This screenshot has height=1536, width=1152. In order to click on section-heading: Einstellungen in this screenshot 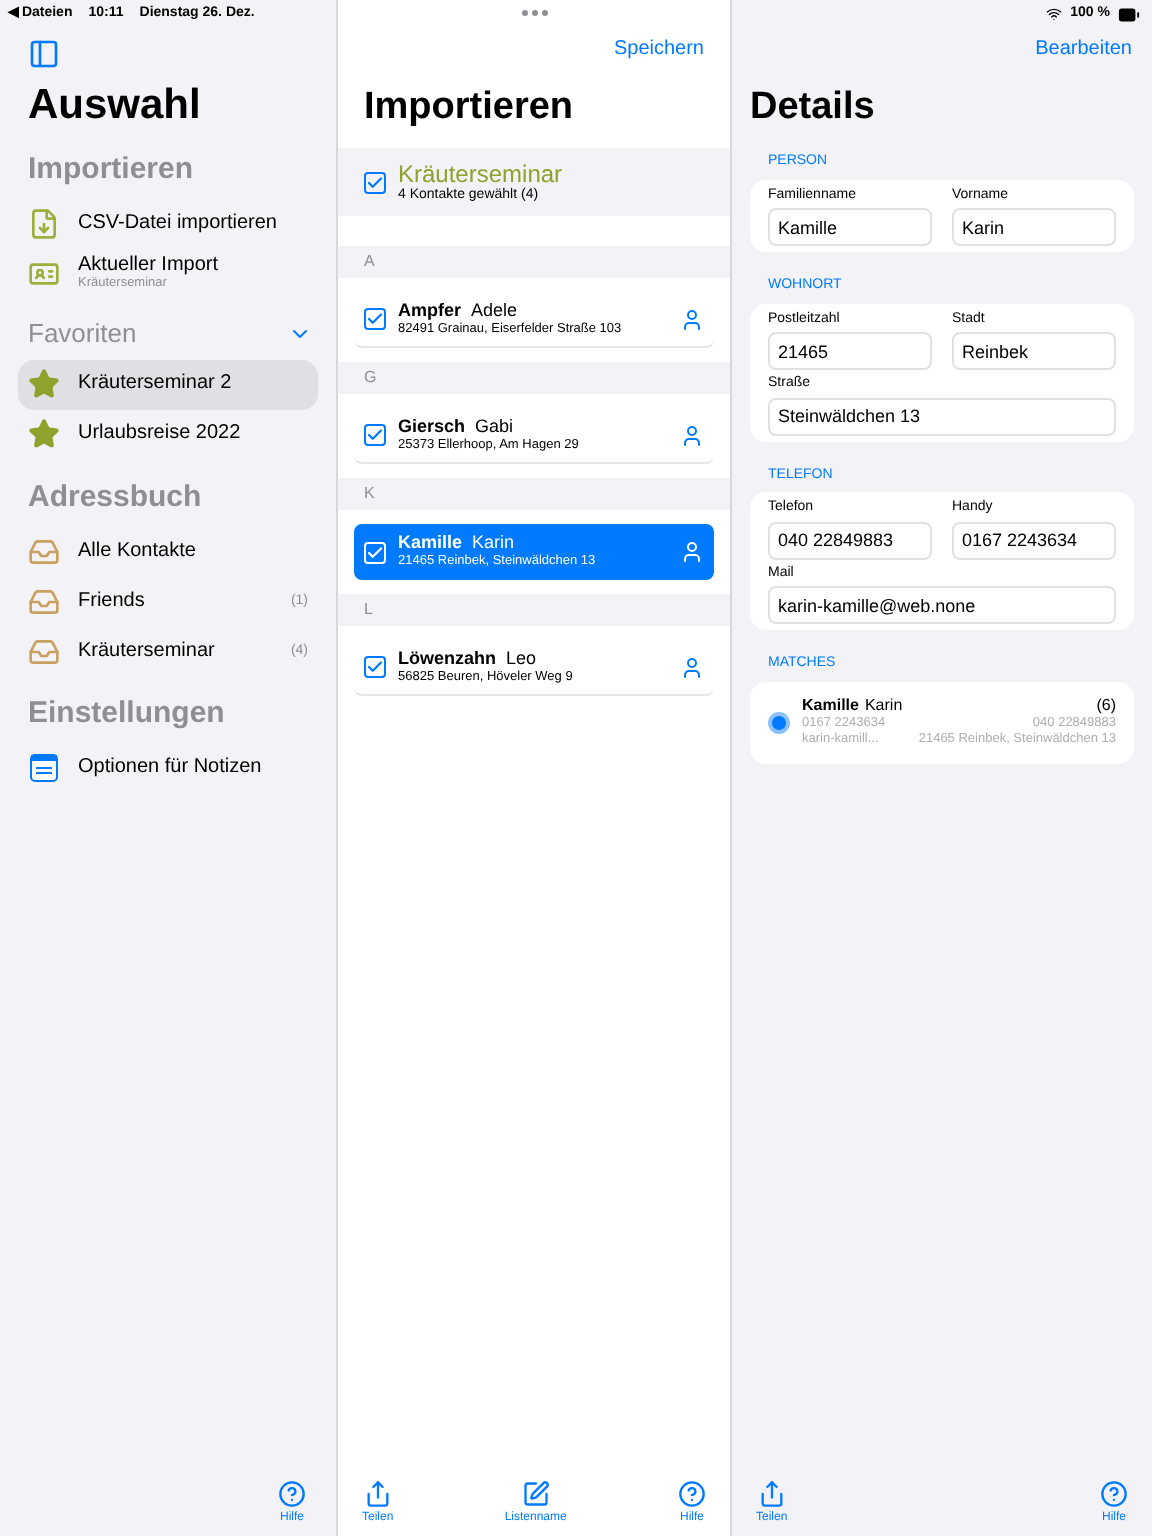, I will do `click(126, 714)`.